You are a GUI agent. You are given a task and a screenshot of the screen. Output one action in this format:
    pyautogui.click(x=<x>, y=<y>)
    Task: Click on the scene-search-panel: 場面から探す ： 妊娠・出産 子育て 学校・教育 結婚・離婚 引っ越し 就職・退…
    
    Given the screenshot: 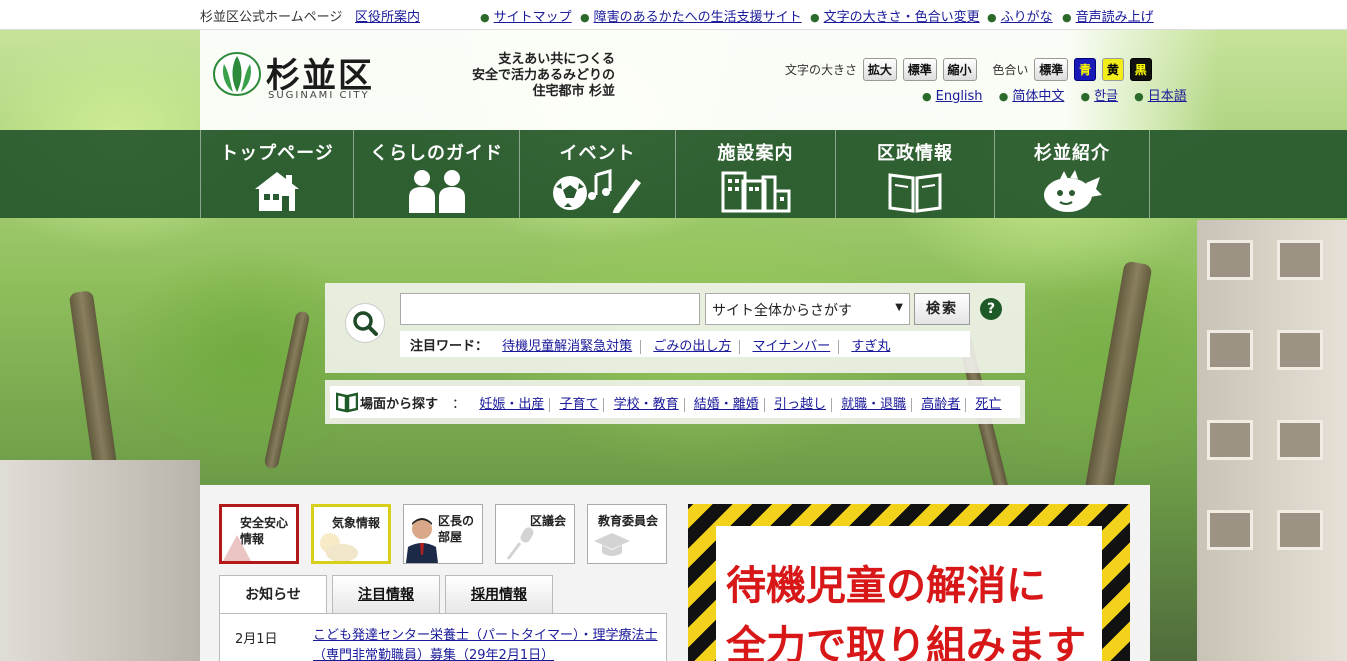 What is the action you would take?
    pyautogui.click(x=675, y=402)
    